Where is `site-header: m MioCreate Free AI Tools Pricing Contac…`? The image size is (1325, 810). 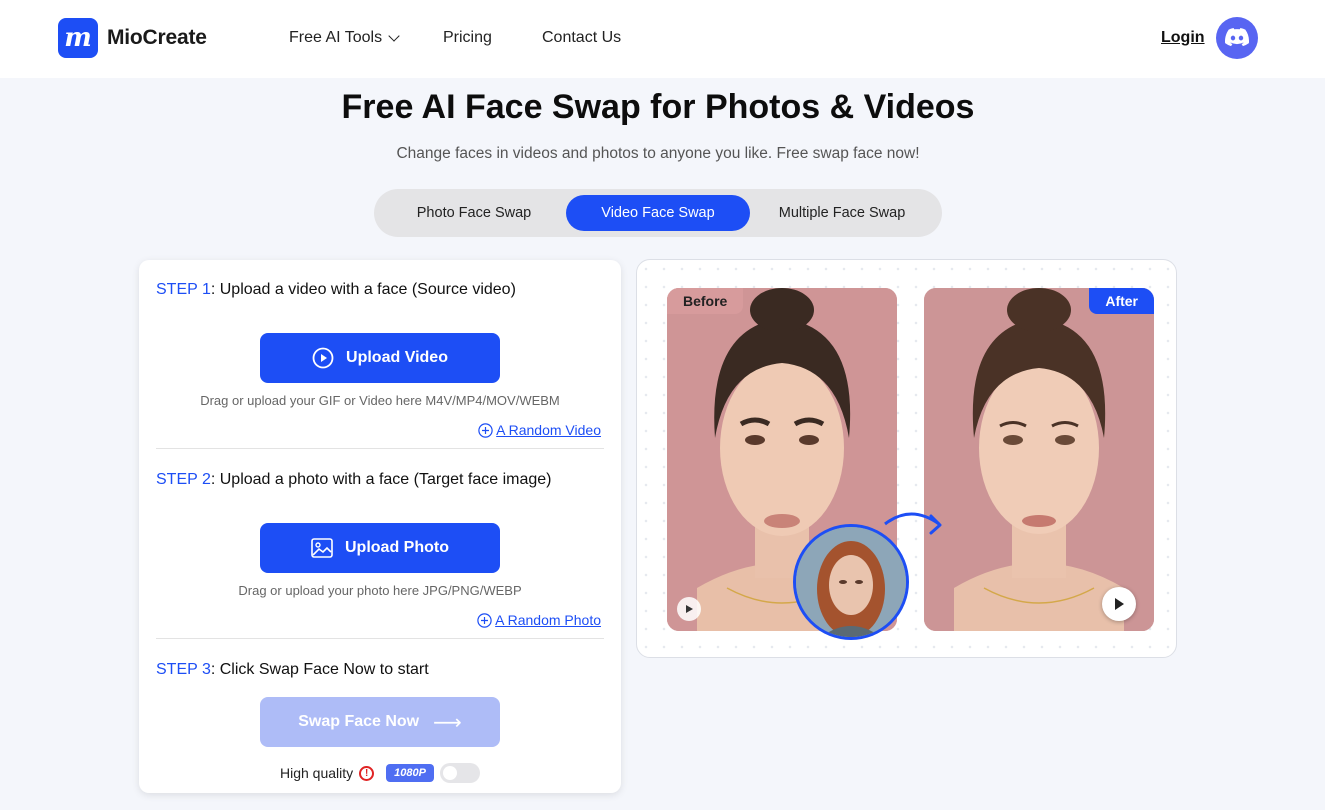 site-header: m MioCreate Free AI Tools Pricing Contac… is located at coordinates (662, 39).